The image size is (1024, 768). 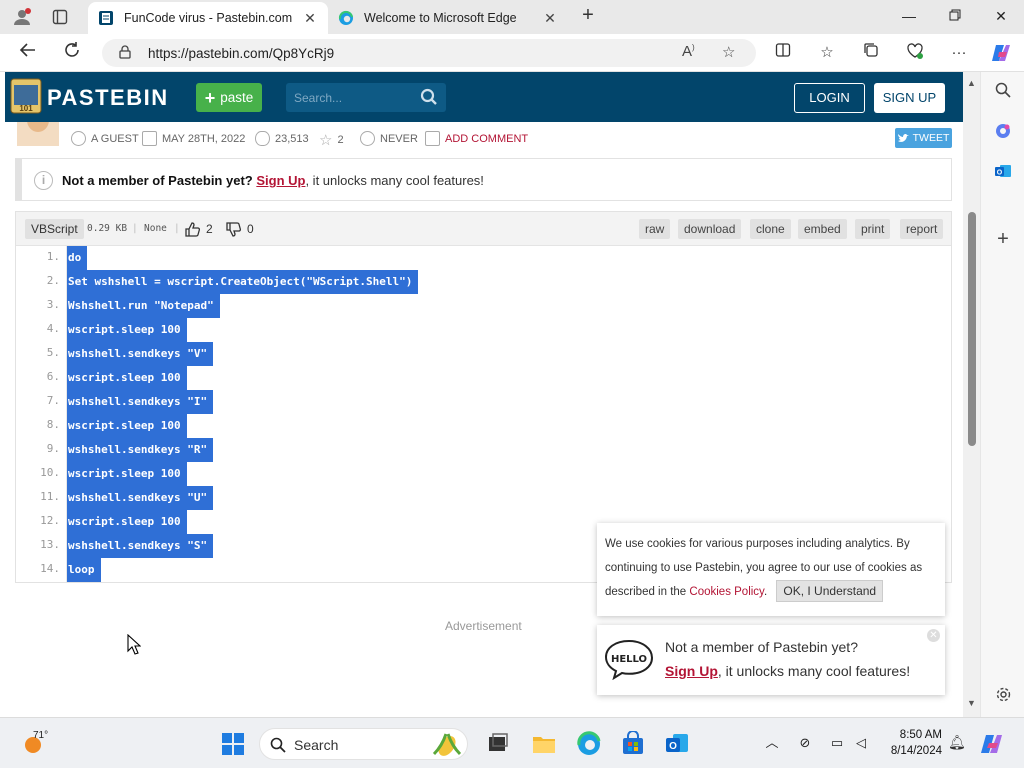 I want to click on code-text: loop, so click(x=84, y=570).